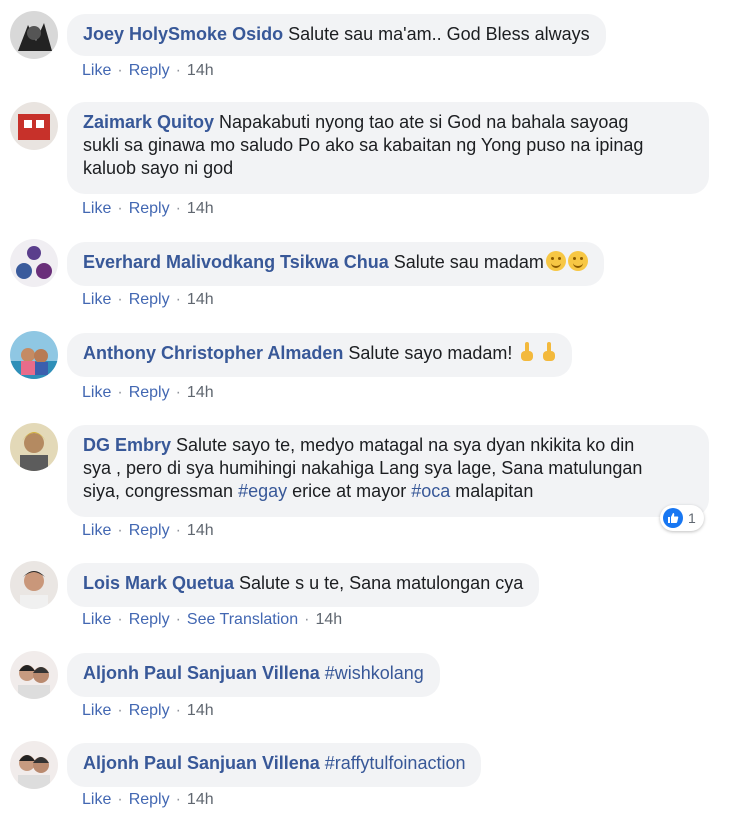  I want to click on reaction-count: 1, so click(692, 518).